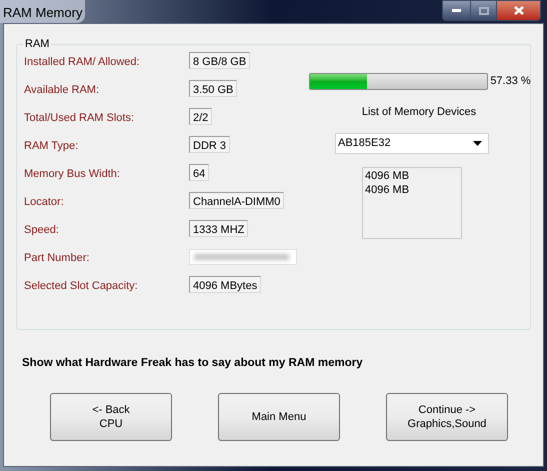  I want to click on minimize-button, so click(456, 10).